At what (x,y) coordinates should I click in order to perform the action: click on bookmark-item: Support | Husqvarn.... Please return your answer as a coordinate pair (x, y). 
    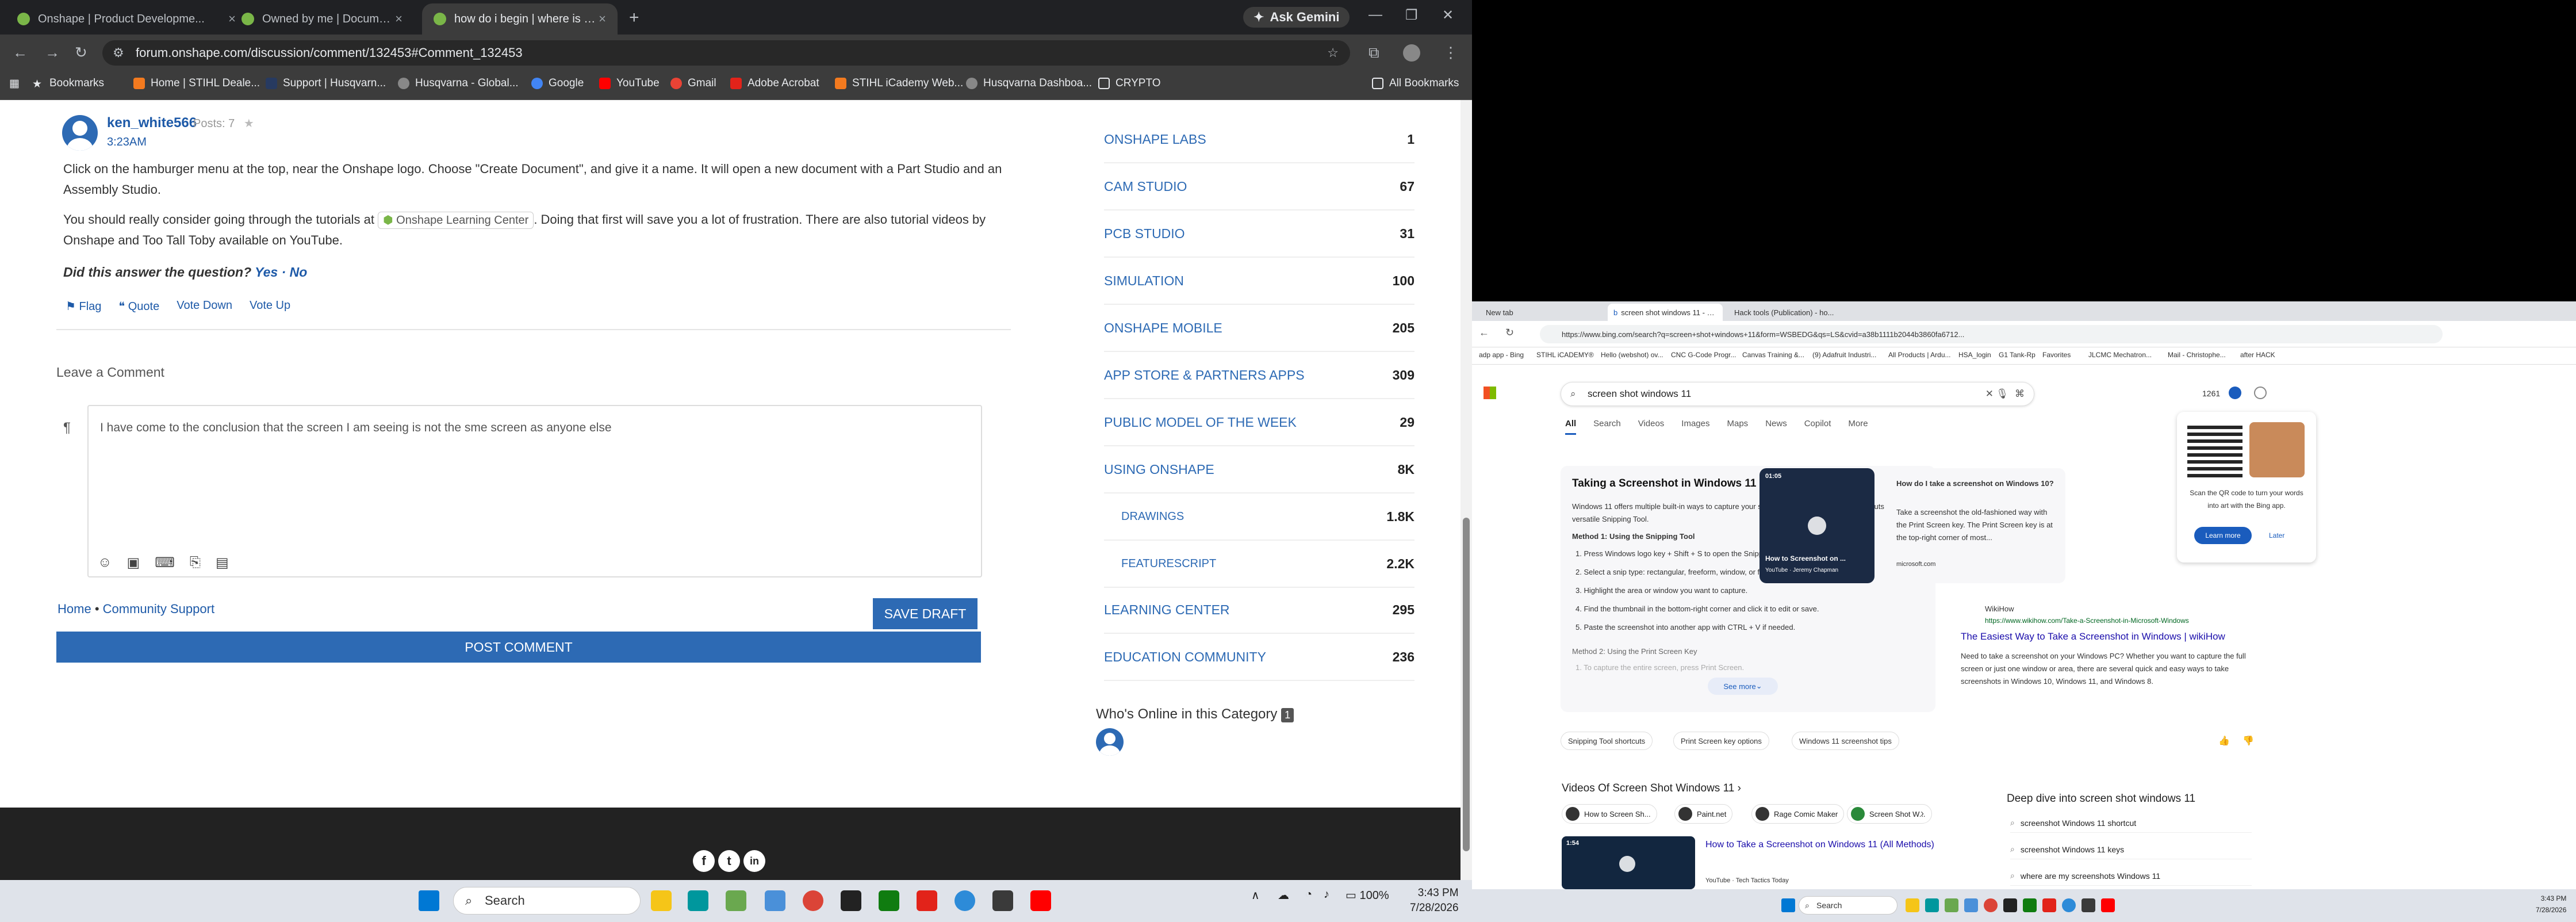
    Looking at the image, I should click on (326, 83).